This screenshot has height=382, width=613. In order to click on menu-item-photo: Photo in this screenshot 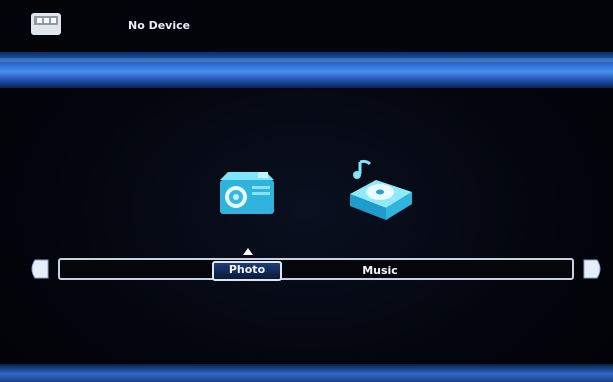, I will do `click(247, 271)`.